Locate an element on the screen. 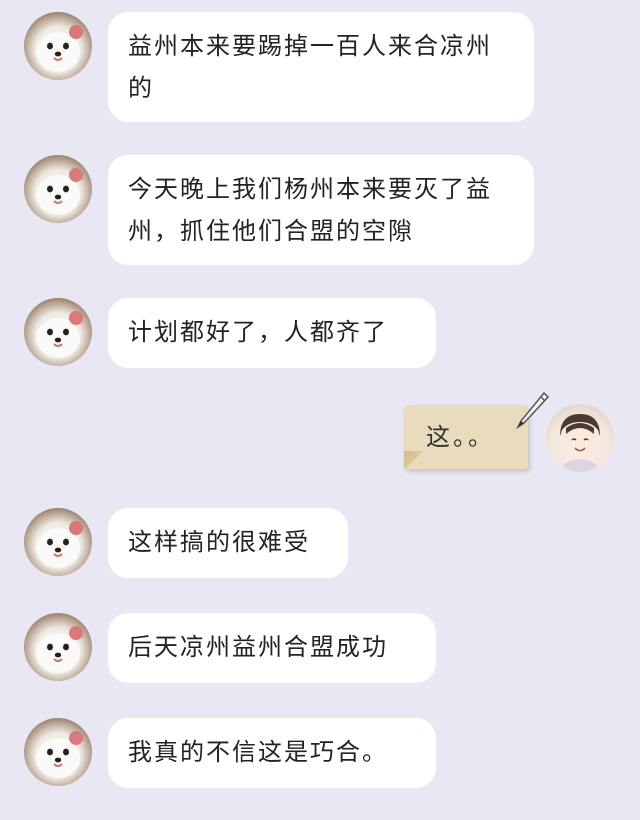 The height and width of the screenshot is (820, 640). anime-boy-avatar is located at coordinates (580, 438).